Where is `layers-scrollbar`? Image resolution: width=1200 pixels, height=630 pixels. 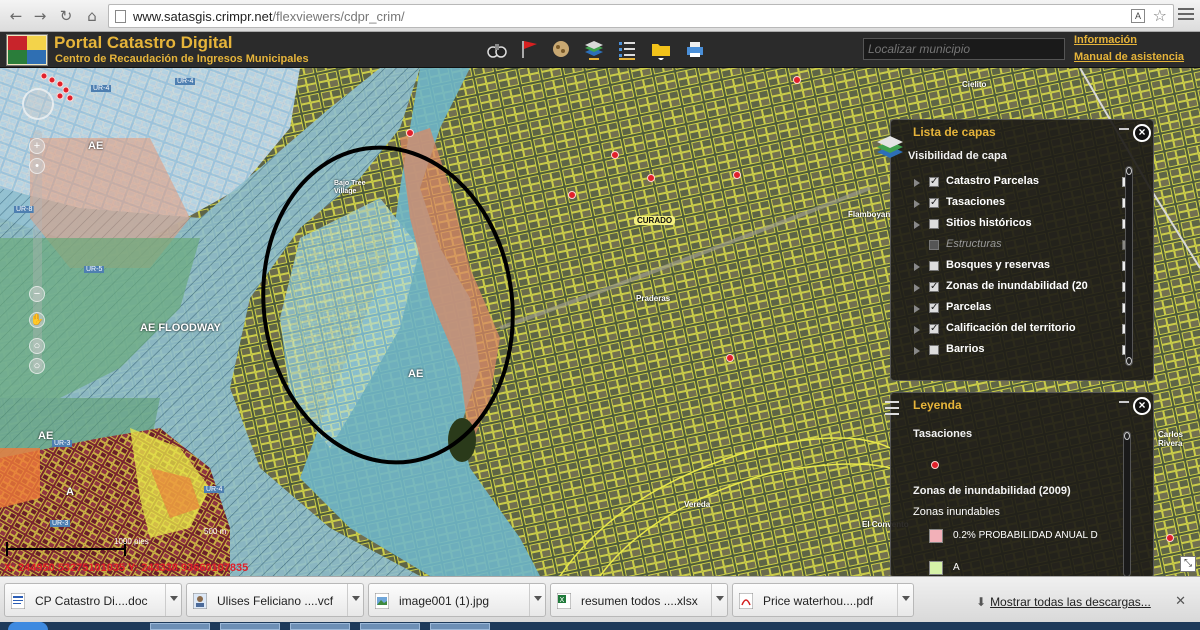
layers-scrollbar is located at coordinates (1129, 266).